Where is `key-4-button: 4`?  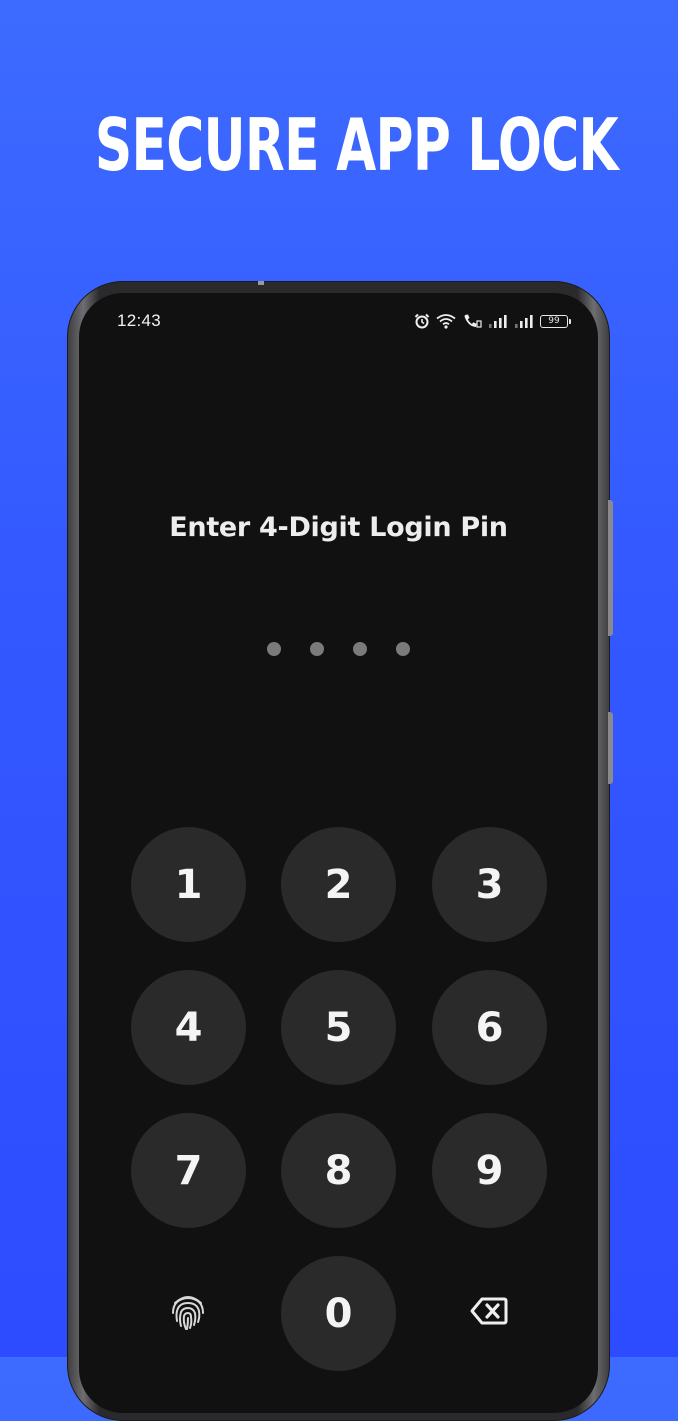 key-4-button: 4 is located at coordinates (188, 1027).